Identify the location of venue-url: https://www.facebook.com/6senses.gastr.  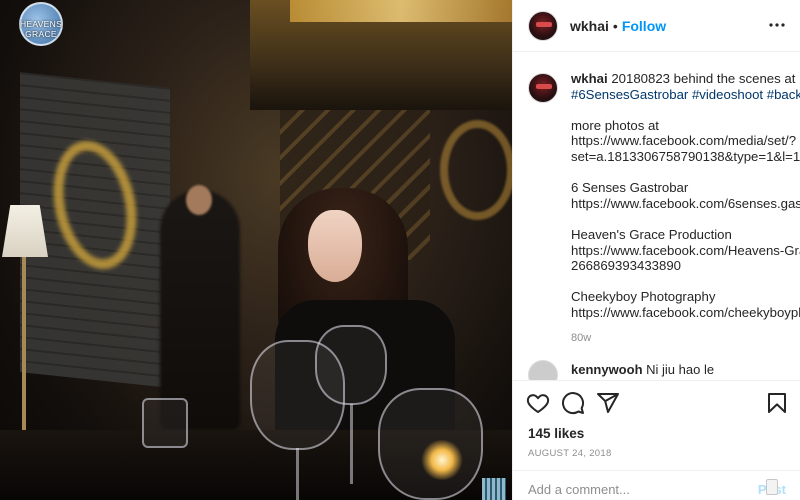
(685, 203).